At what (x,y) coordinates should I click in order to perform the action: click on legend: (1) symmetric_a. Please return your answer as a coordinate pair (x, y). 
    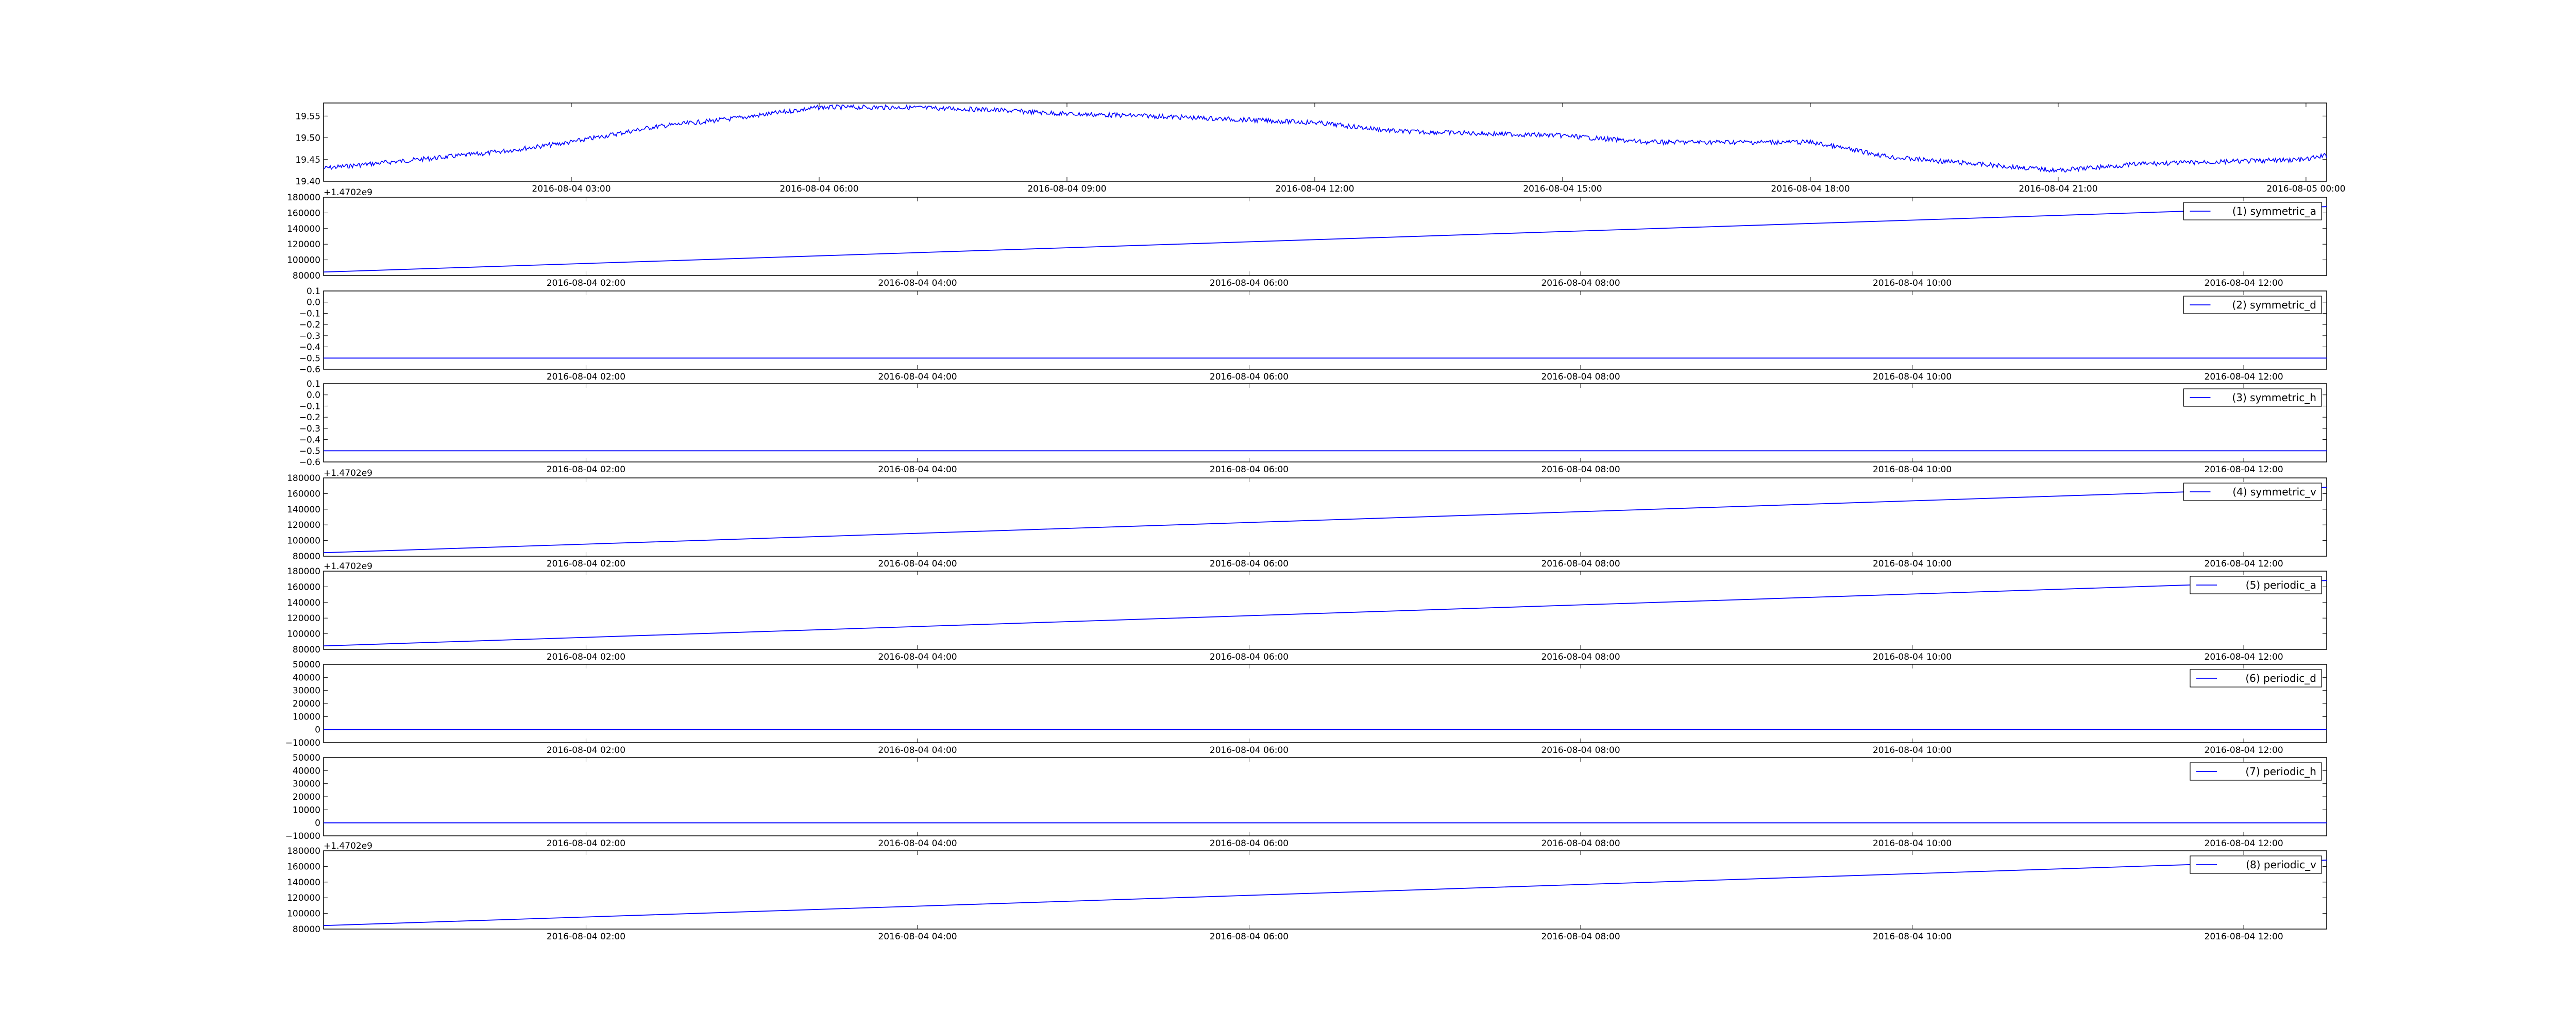
    Looking at the image, I should click on (2252, 211).